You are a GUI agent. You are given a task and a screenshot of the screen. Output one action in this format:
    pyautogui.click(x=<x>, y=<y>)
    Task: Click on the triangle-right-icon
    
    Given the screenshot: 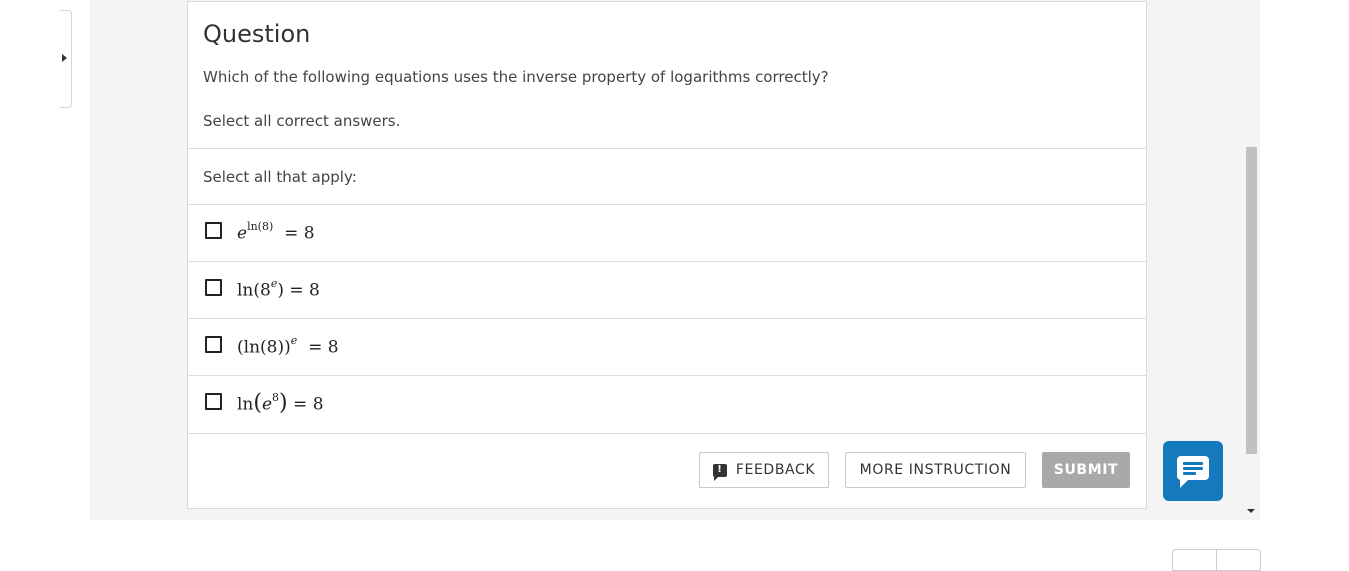 What is the action you would take?
    pyautogui.click(x=64, y=58)
    